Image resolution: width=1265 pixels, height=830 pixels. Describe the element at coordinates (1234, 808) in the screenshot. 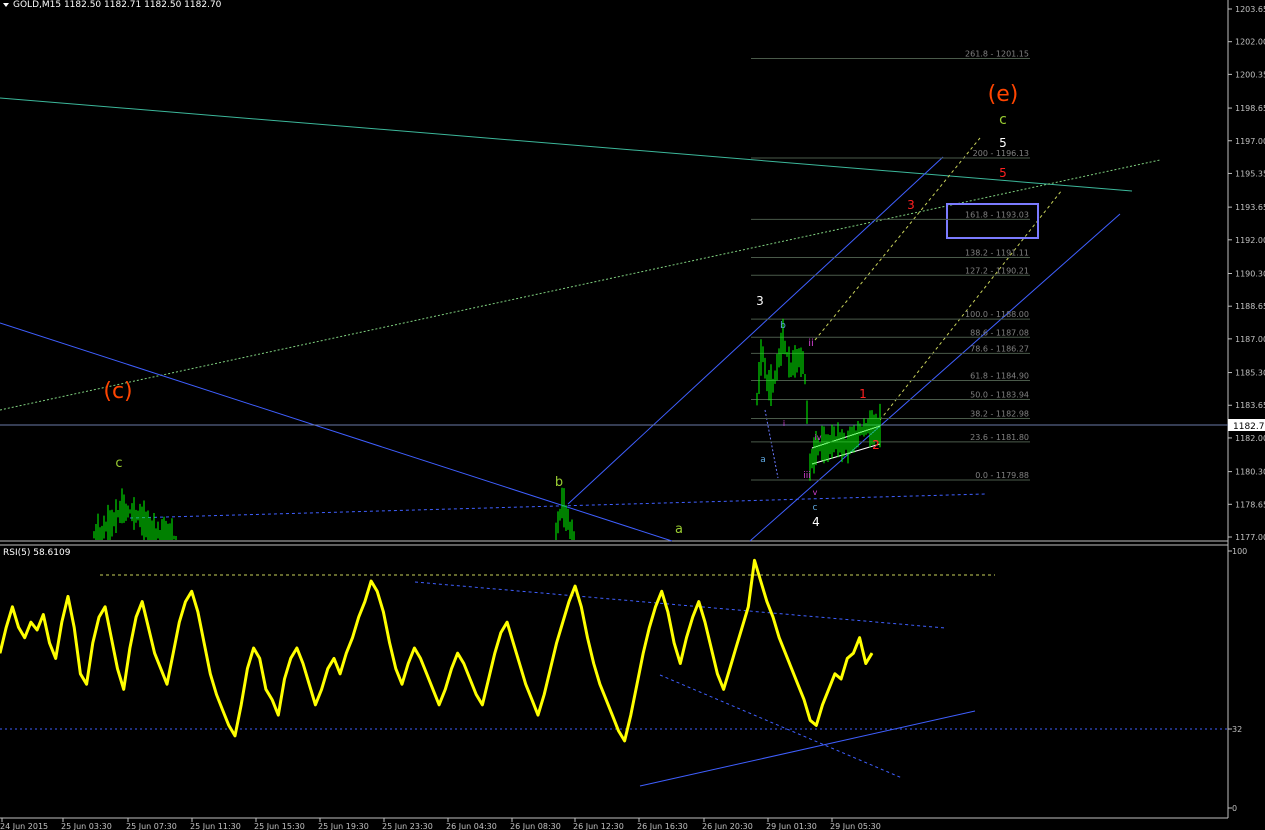

I see `rsi-tick-label: 0` at that location.